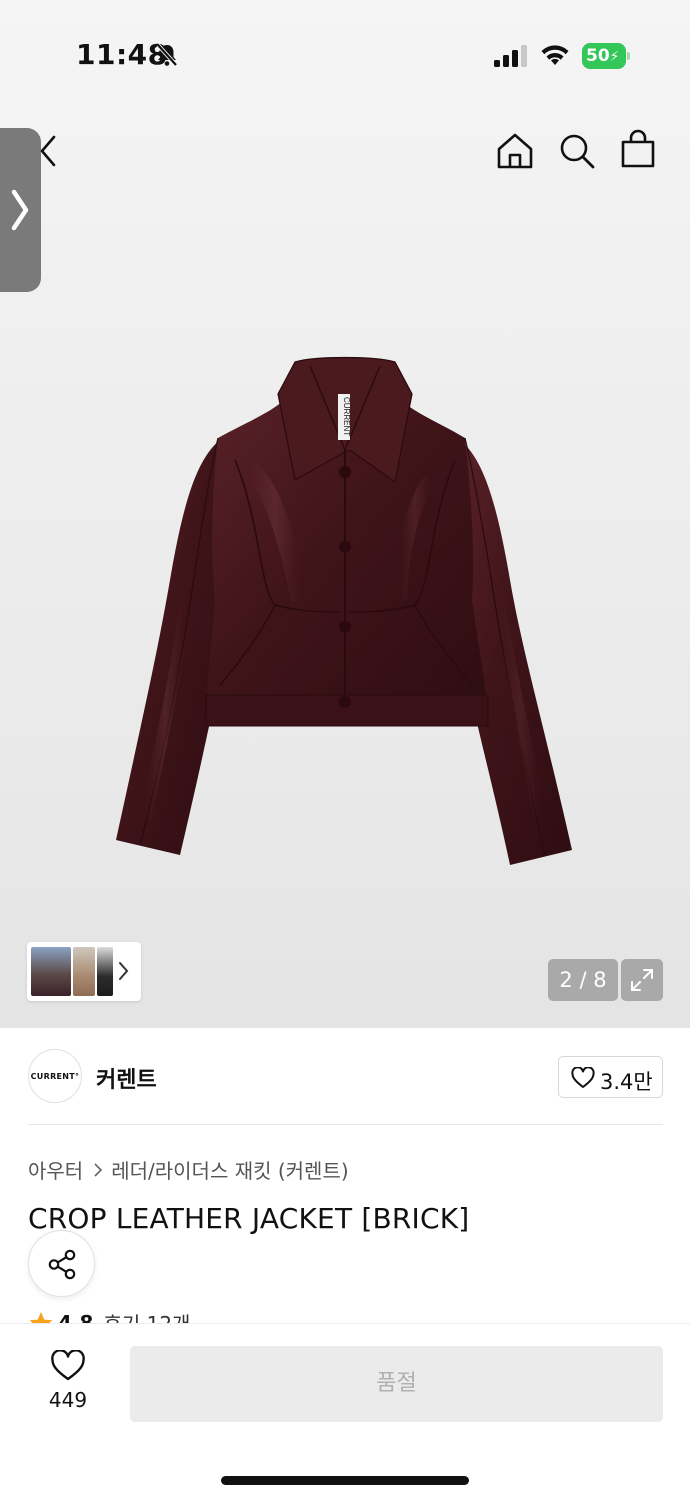 This screenshot has width=690, height=1500. I want to click on search-icon, so click(577, 151).